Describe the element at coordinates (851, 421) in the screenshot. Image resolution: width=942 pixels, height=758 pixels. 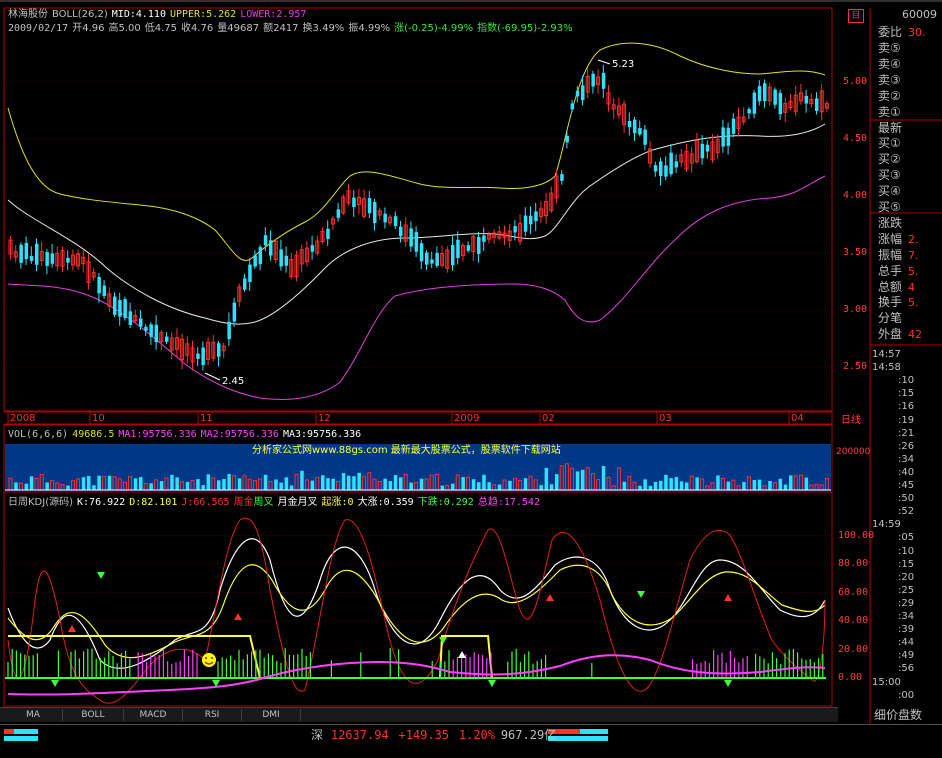
I see `period-label: 日线` at that location.